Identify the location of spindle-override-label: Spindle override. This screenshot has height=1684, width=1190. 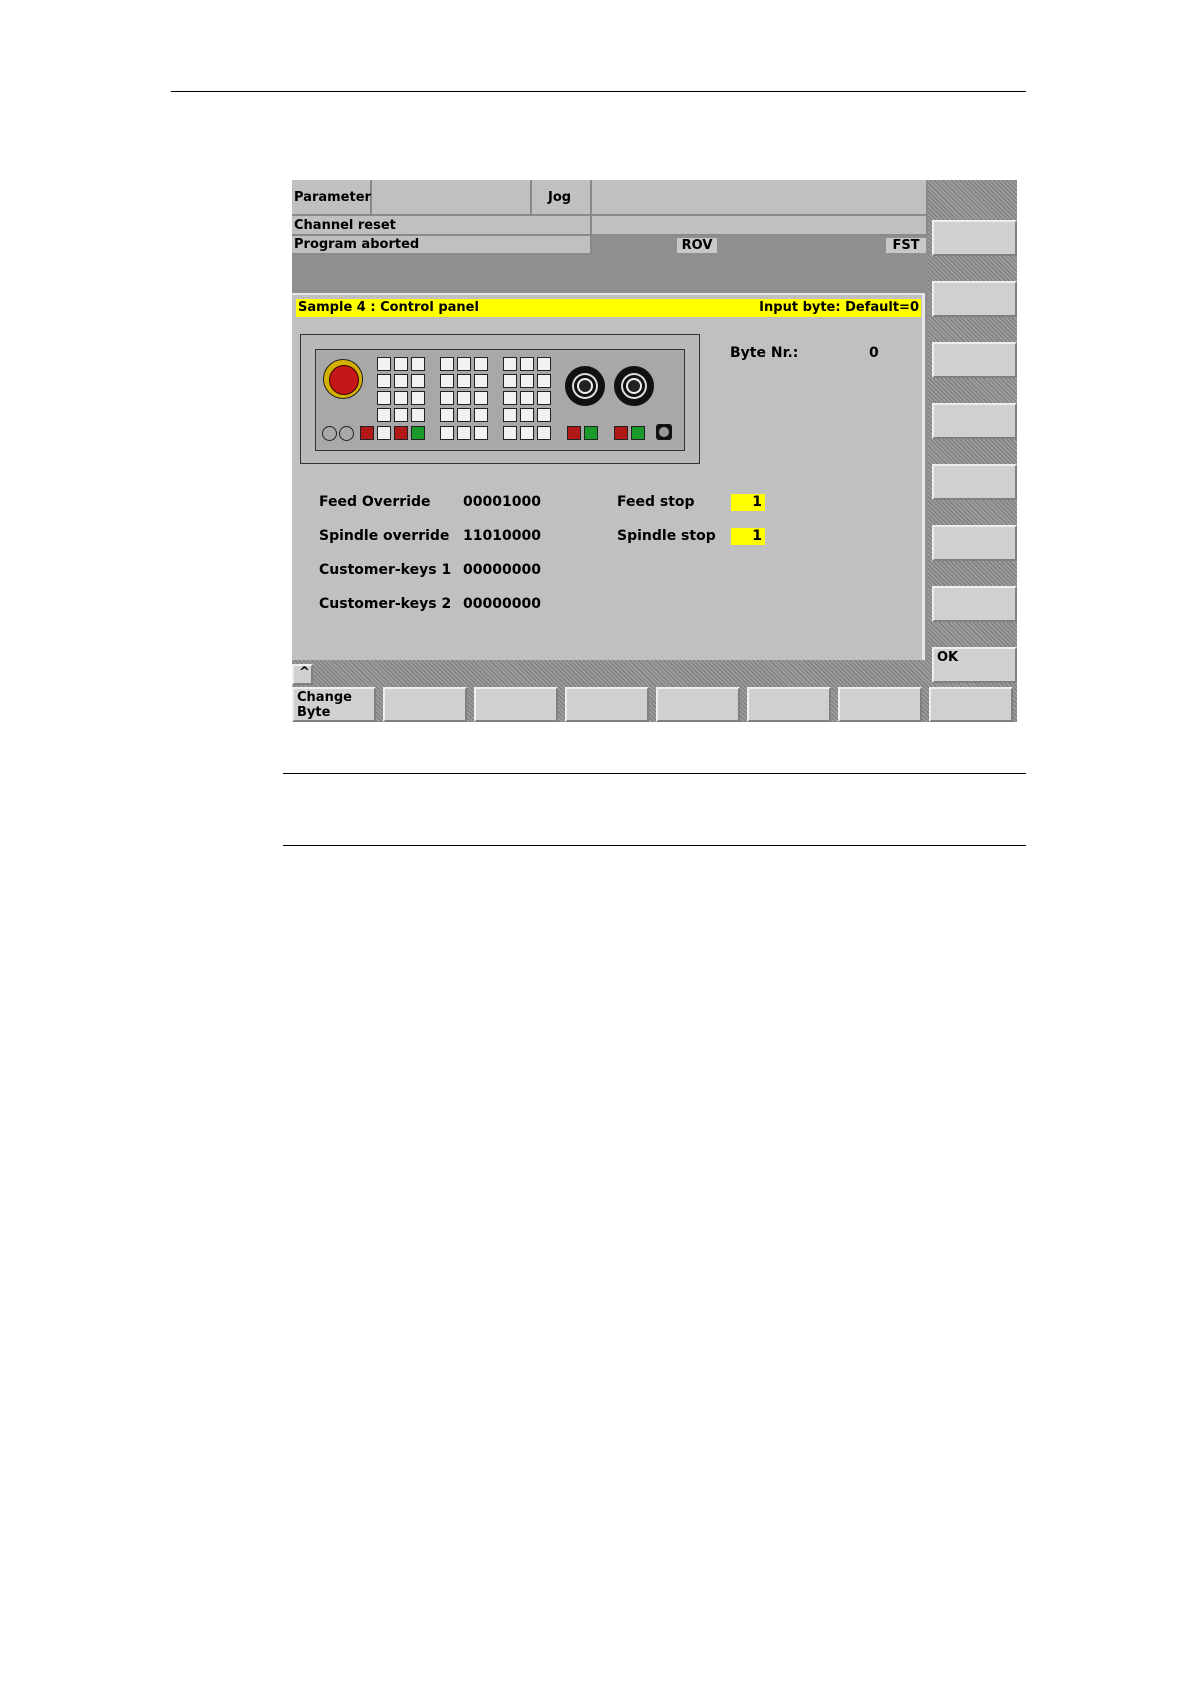
(384, 536).